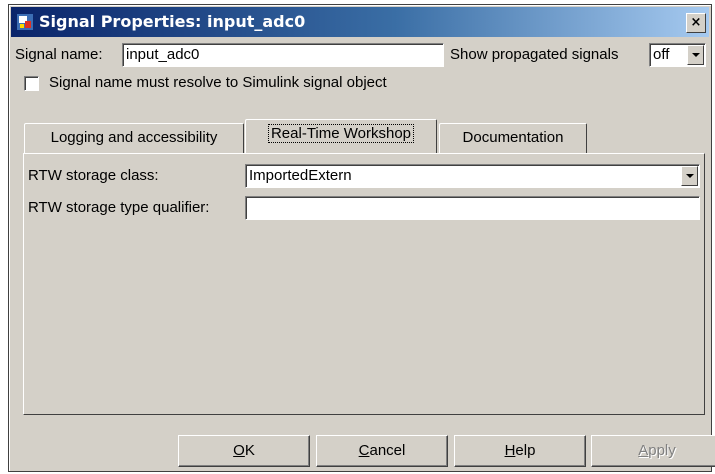 This screenshot has width=715, height=474. I want to click on close-button: ×, so click(696, 23).